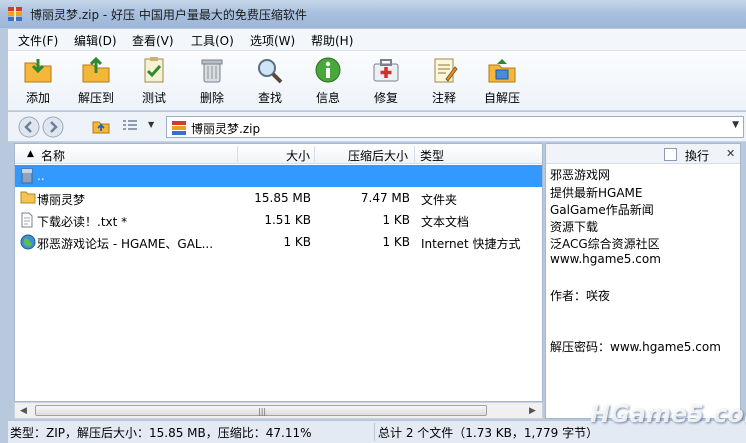 The image size is (746, 443). What do you see at coordinates (211, 98) in the screenshot?
I see `delete-label: 删除` at bounding box center [211, 98].